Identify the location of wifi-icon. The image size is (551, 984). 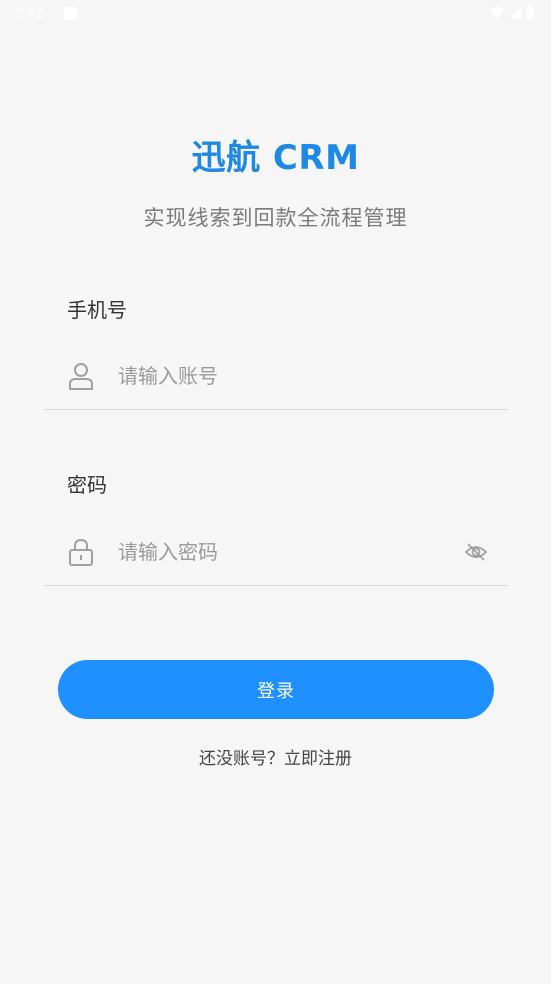
(497, 12).